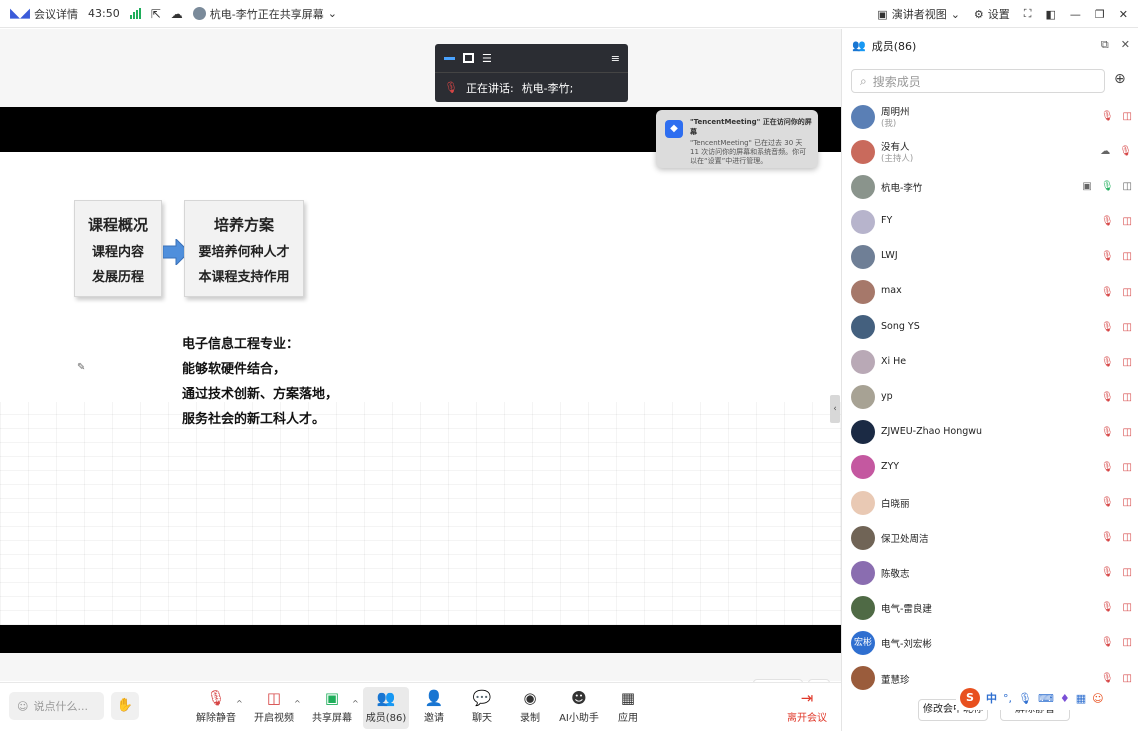 The width and height of the screenshot is (1138, 731). I want to click on restore-icon: ❐, so click(1100, 14).